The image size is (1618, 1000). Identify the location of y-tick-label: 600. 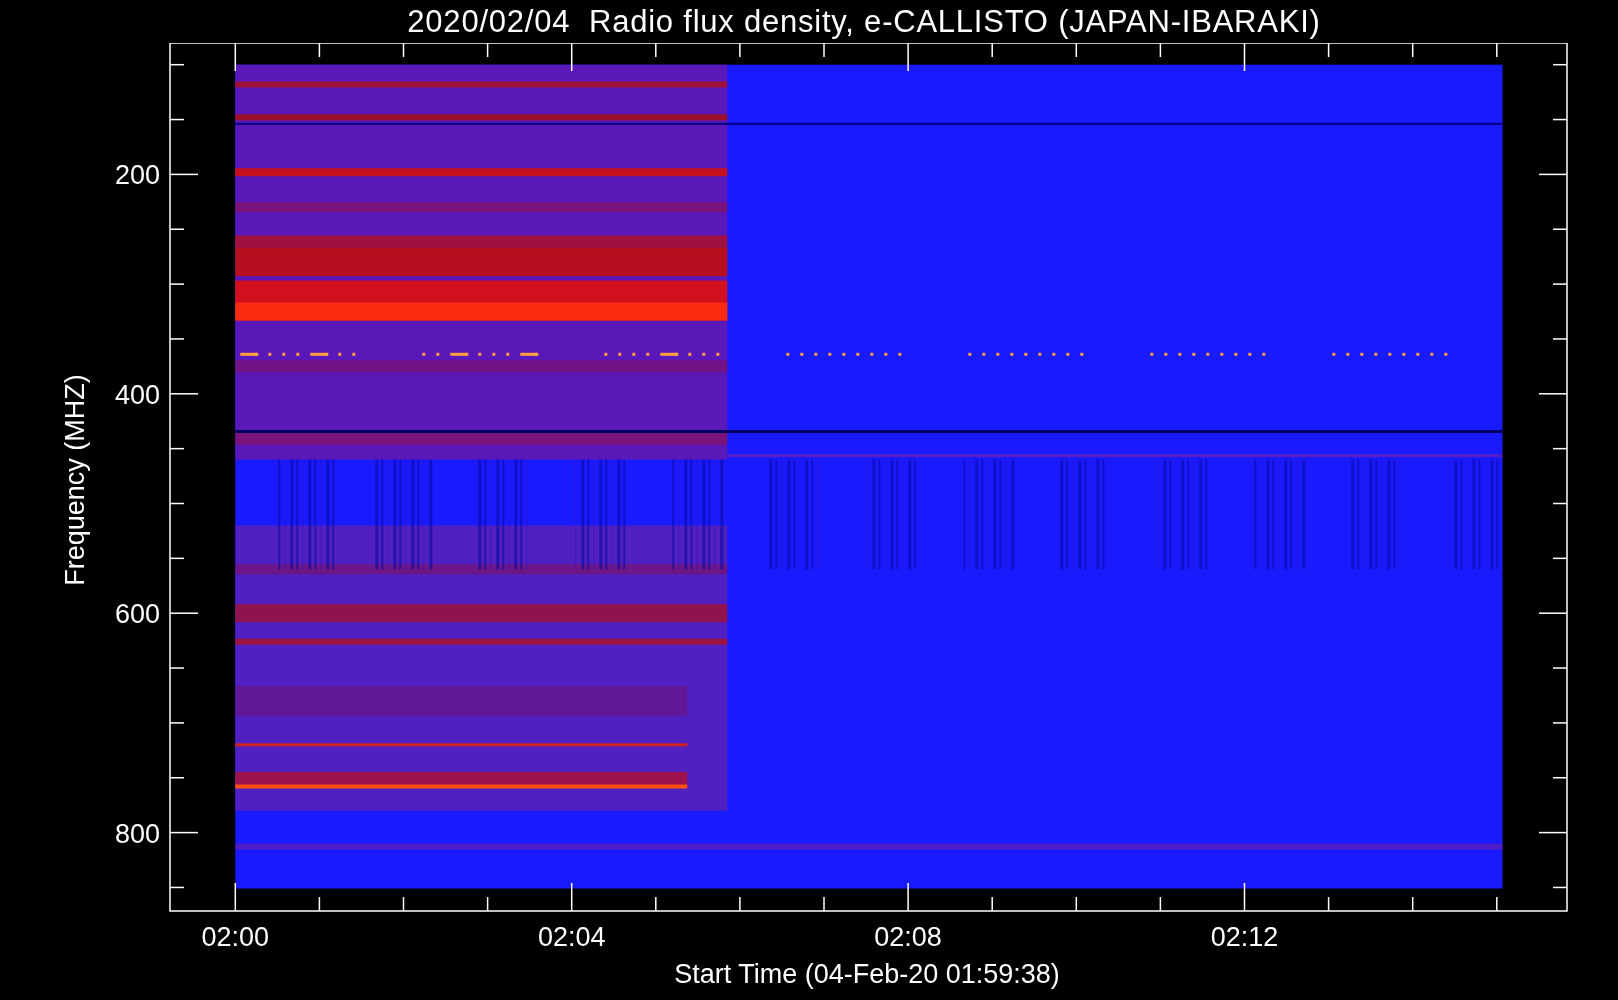
(137, 614).